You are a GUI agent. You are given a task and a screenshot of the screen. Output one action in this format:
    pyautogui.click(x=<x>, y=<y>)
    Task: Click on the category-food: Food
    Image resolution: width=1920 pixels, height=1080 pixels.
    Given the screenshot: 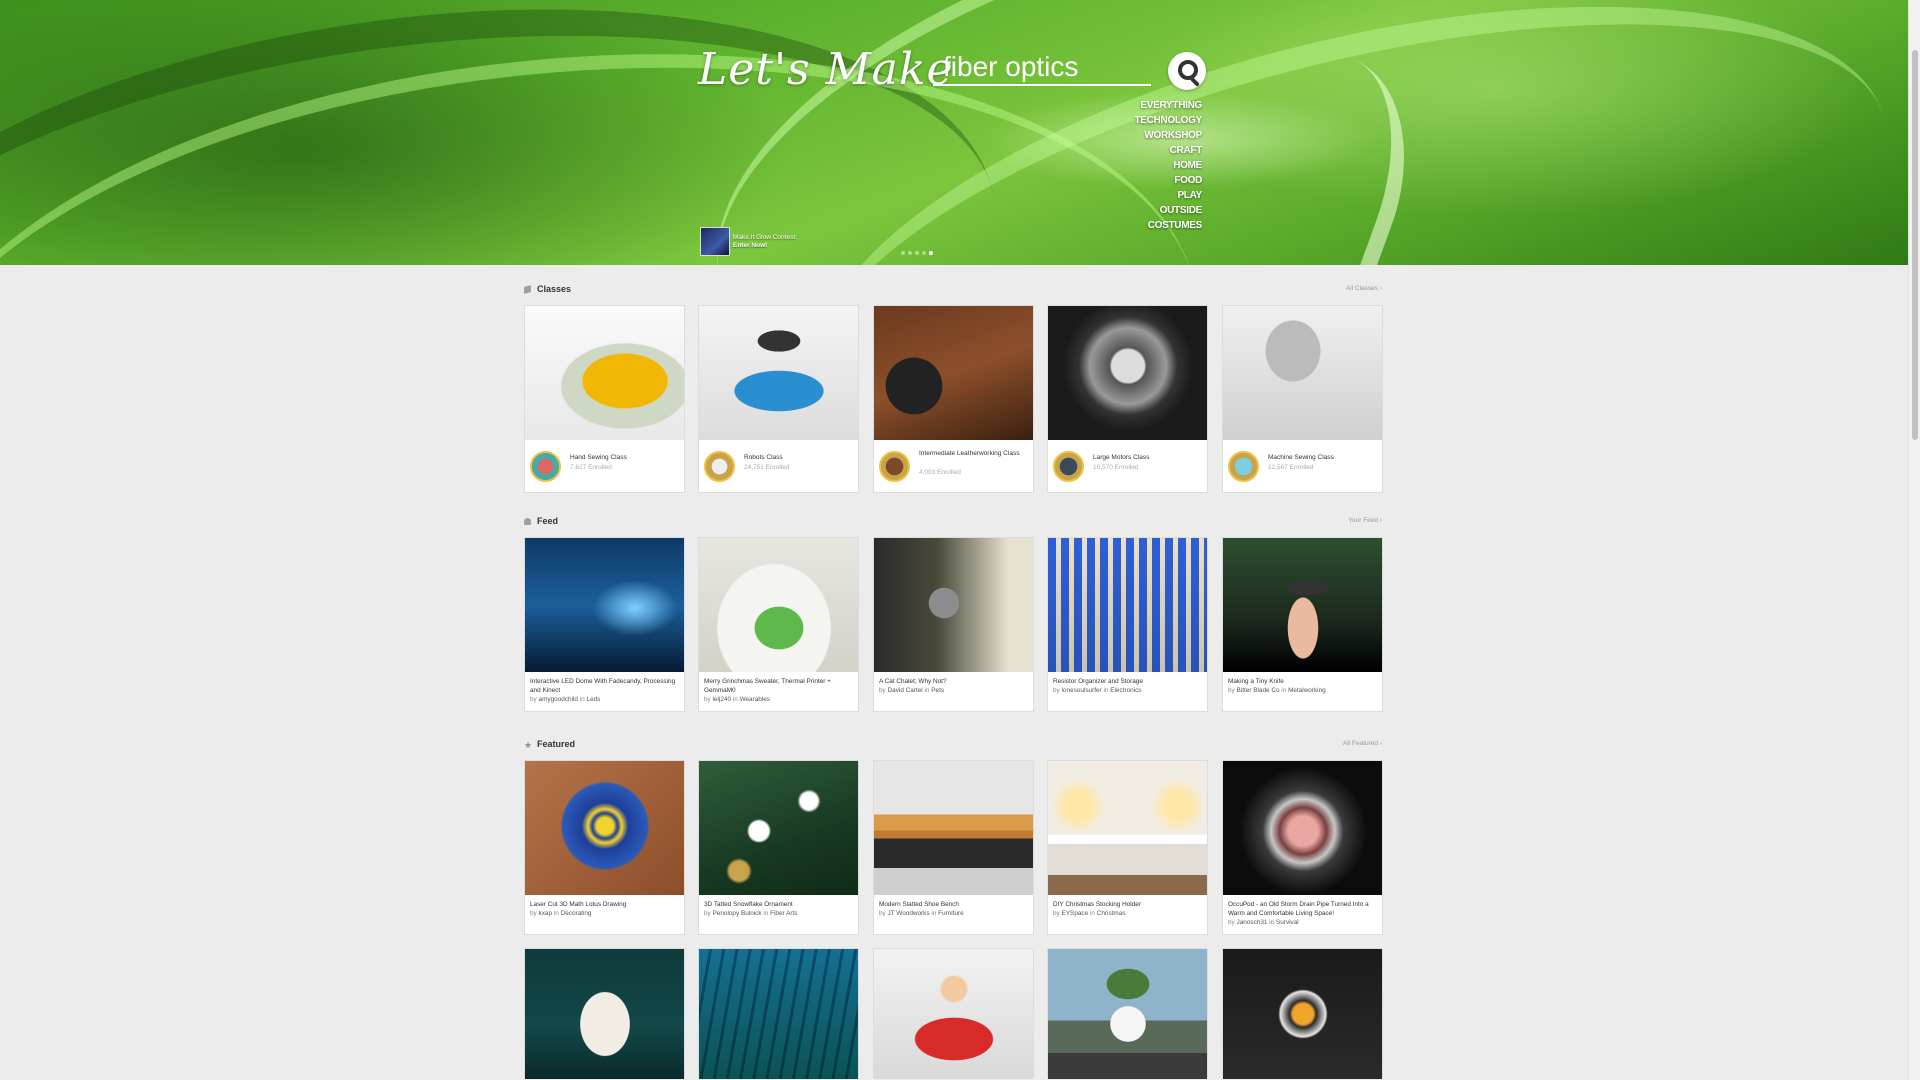 What is the action you would take?
    pyautogui.click(x=1156, y=180)
    